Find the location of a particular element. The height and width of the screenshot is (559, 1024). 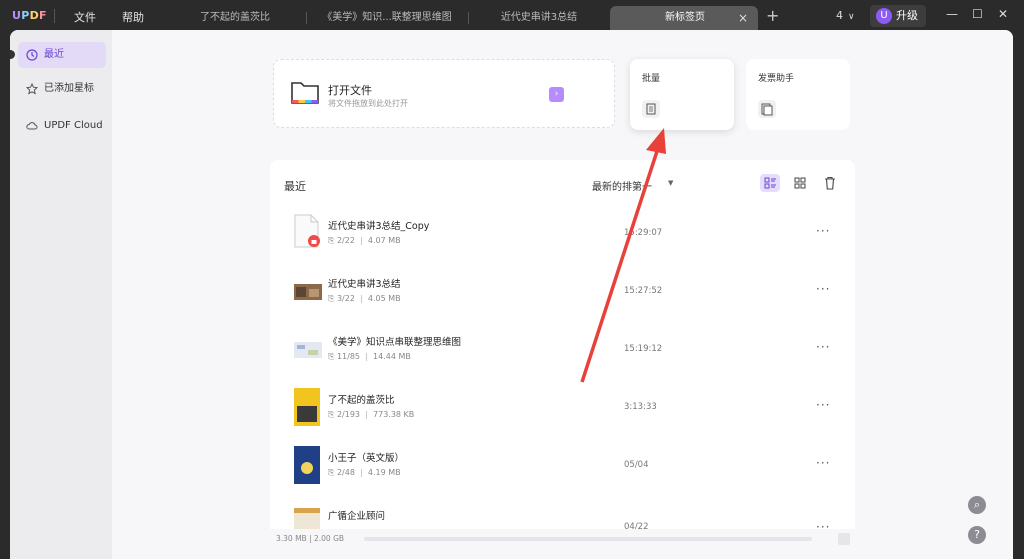

tab-aesthetics: 《美学》知识...联整理思维图 is located at coordinates (387, 19).